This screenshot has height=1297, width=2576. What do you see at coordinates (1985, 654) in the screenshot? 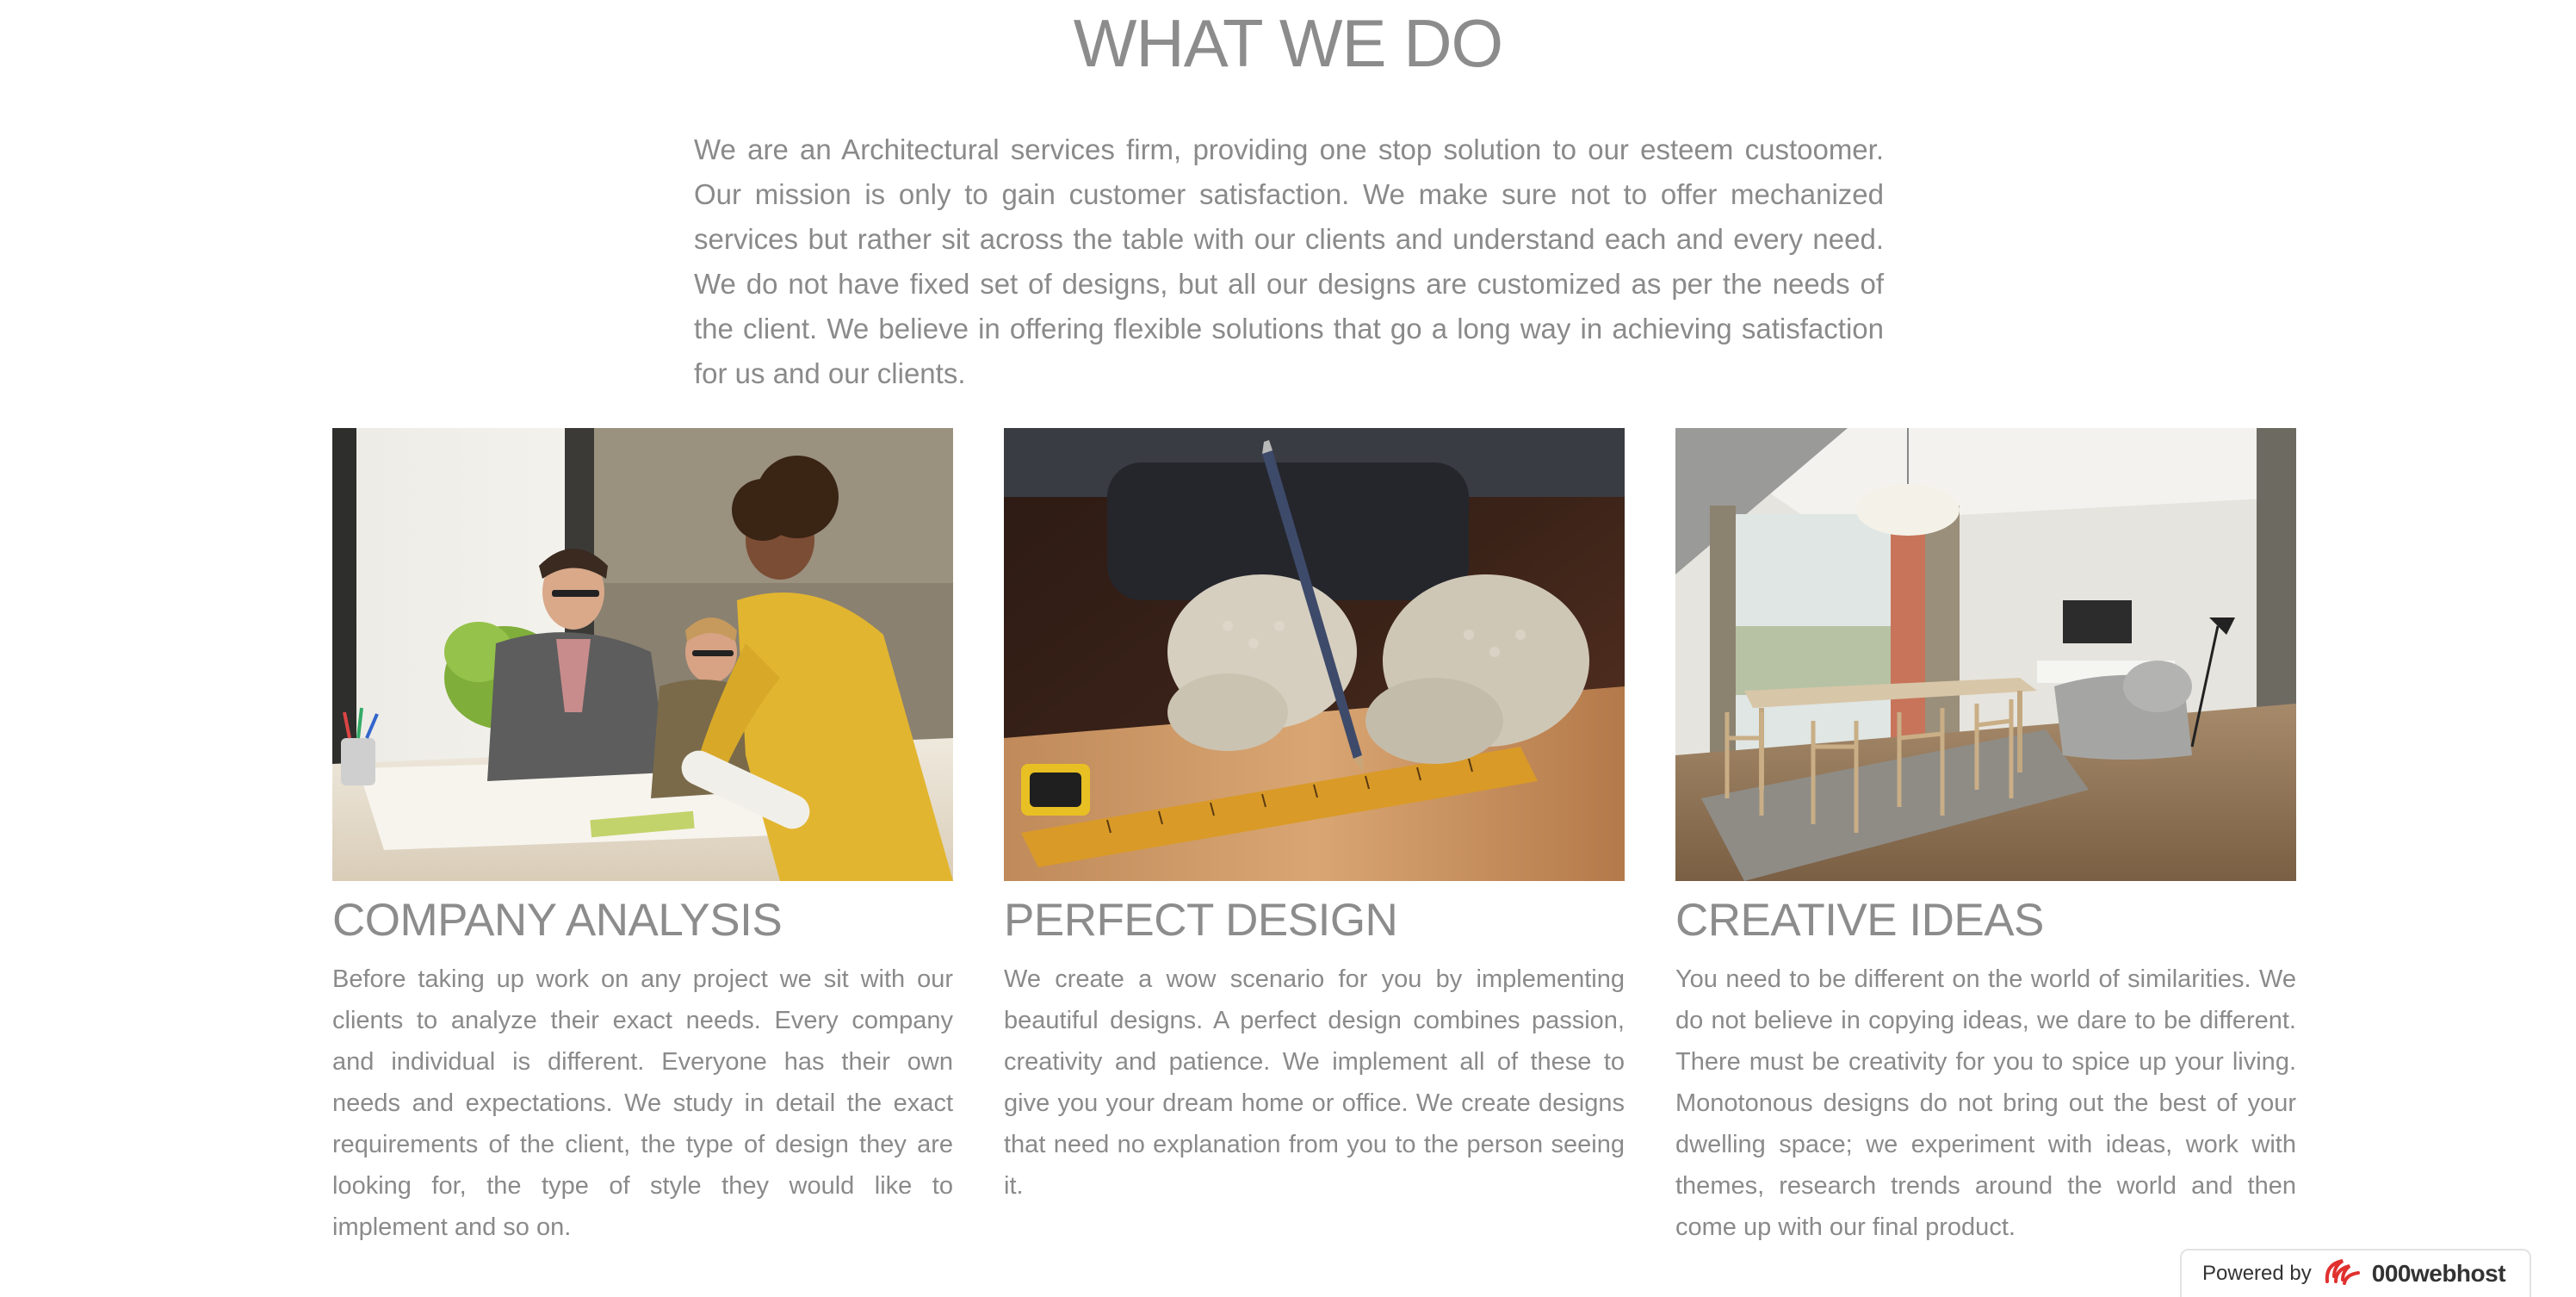
I see `modern-dining-living-room-photo` at bounding box center [1985, 654].